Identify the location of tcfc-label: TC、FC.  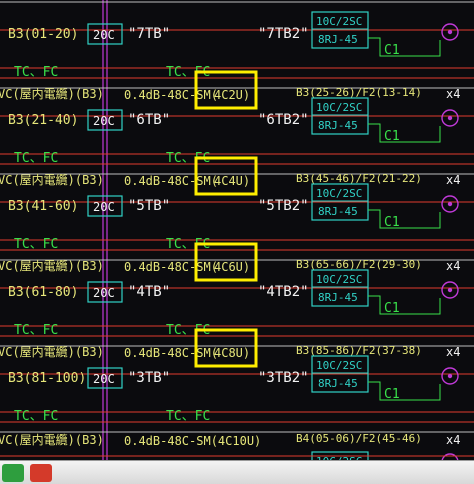
(188, 416).